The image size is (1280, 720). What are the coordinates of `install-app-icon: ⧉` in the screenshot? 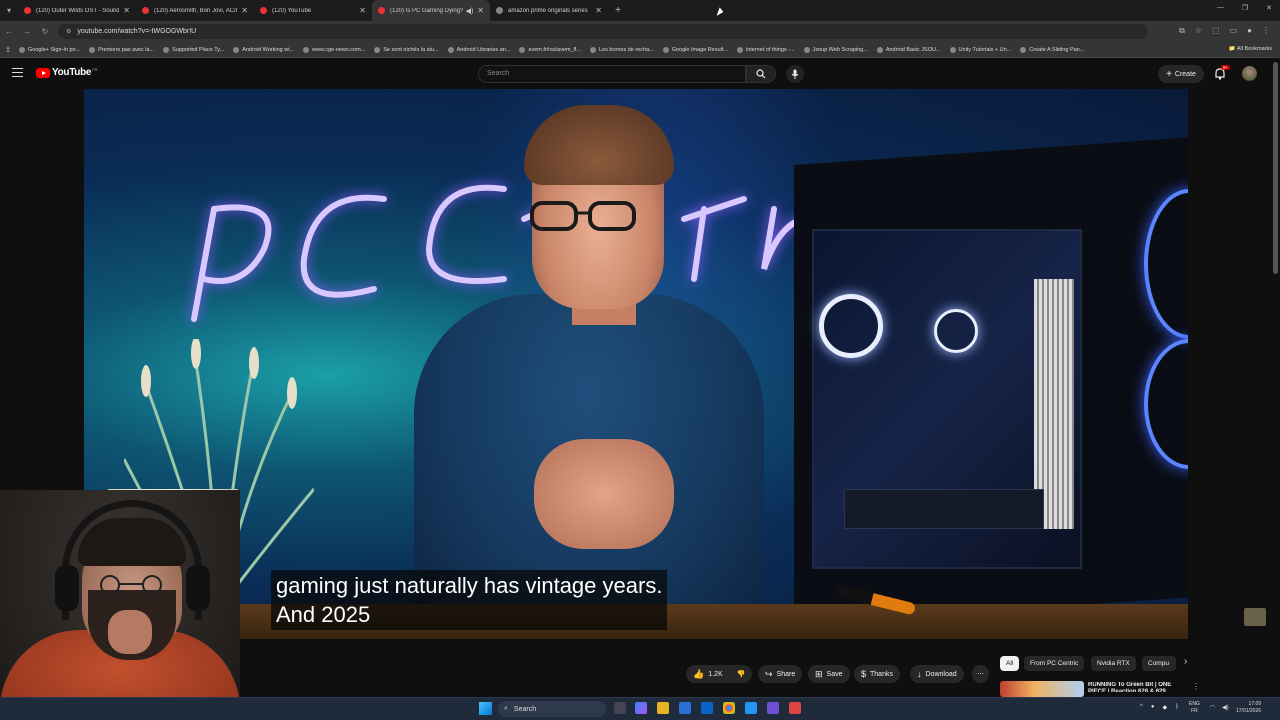 It's located at (1182, 31).